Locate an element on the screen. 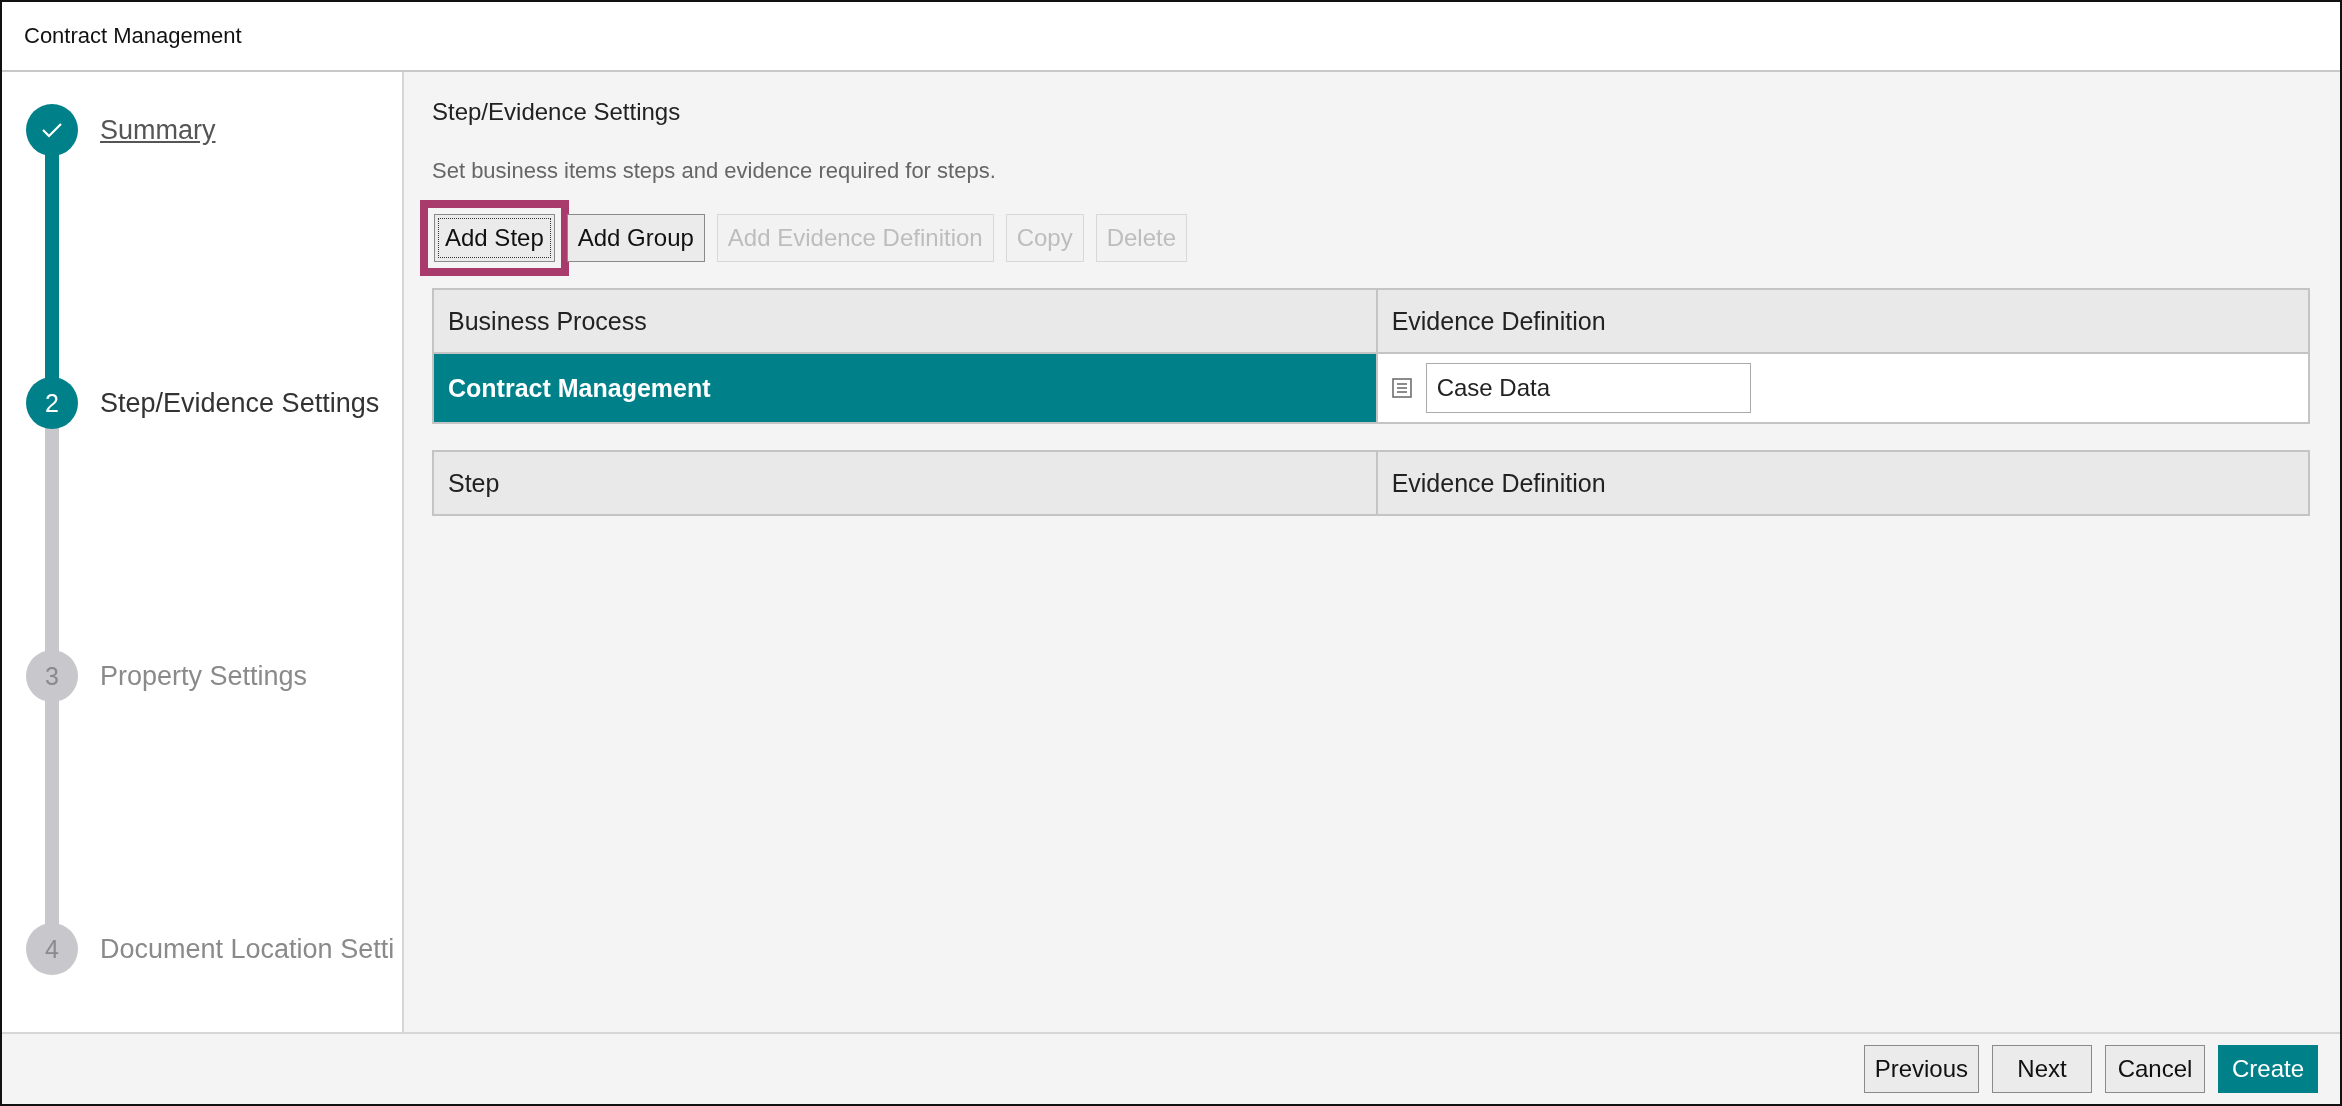 This screenshot has width=2342, height=1106. footer-button: Cancel is located at coordinates (2155, 1069).